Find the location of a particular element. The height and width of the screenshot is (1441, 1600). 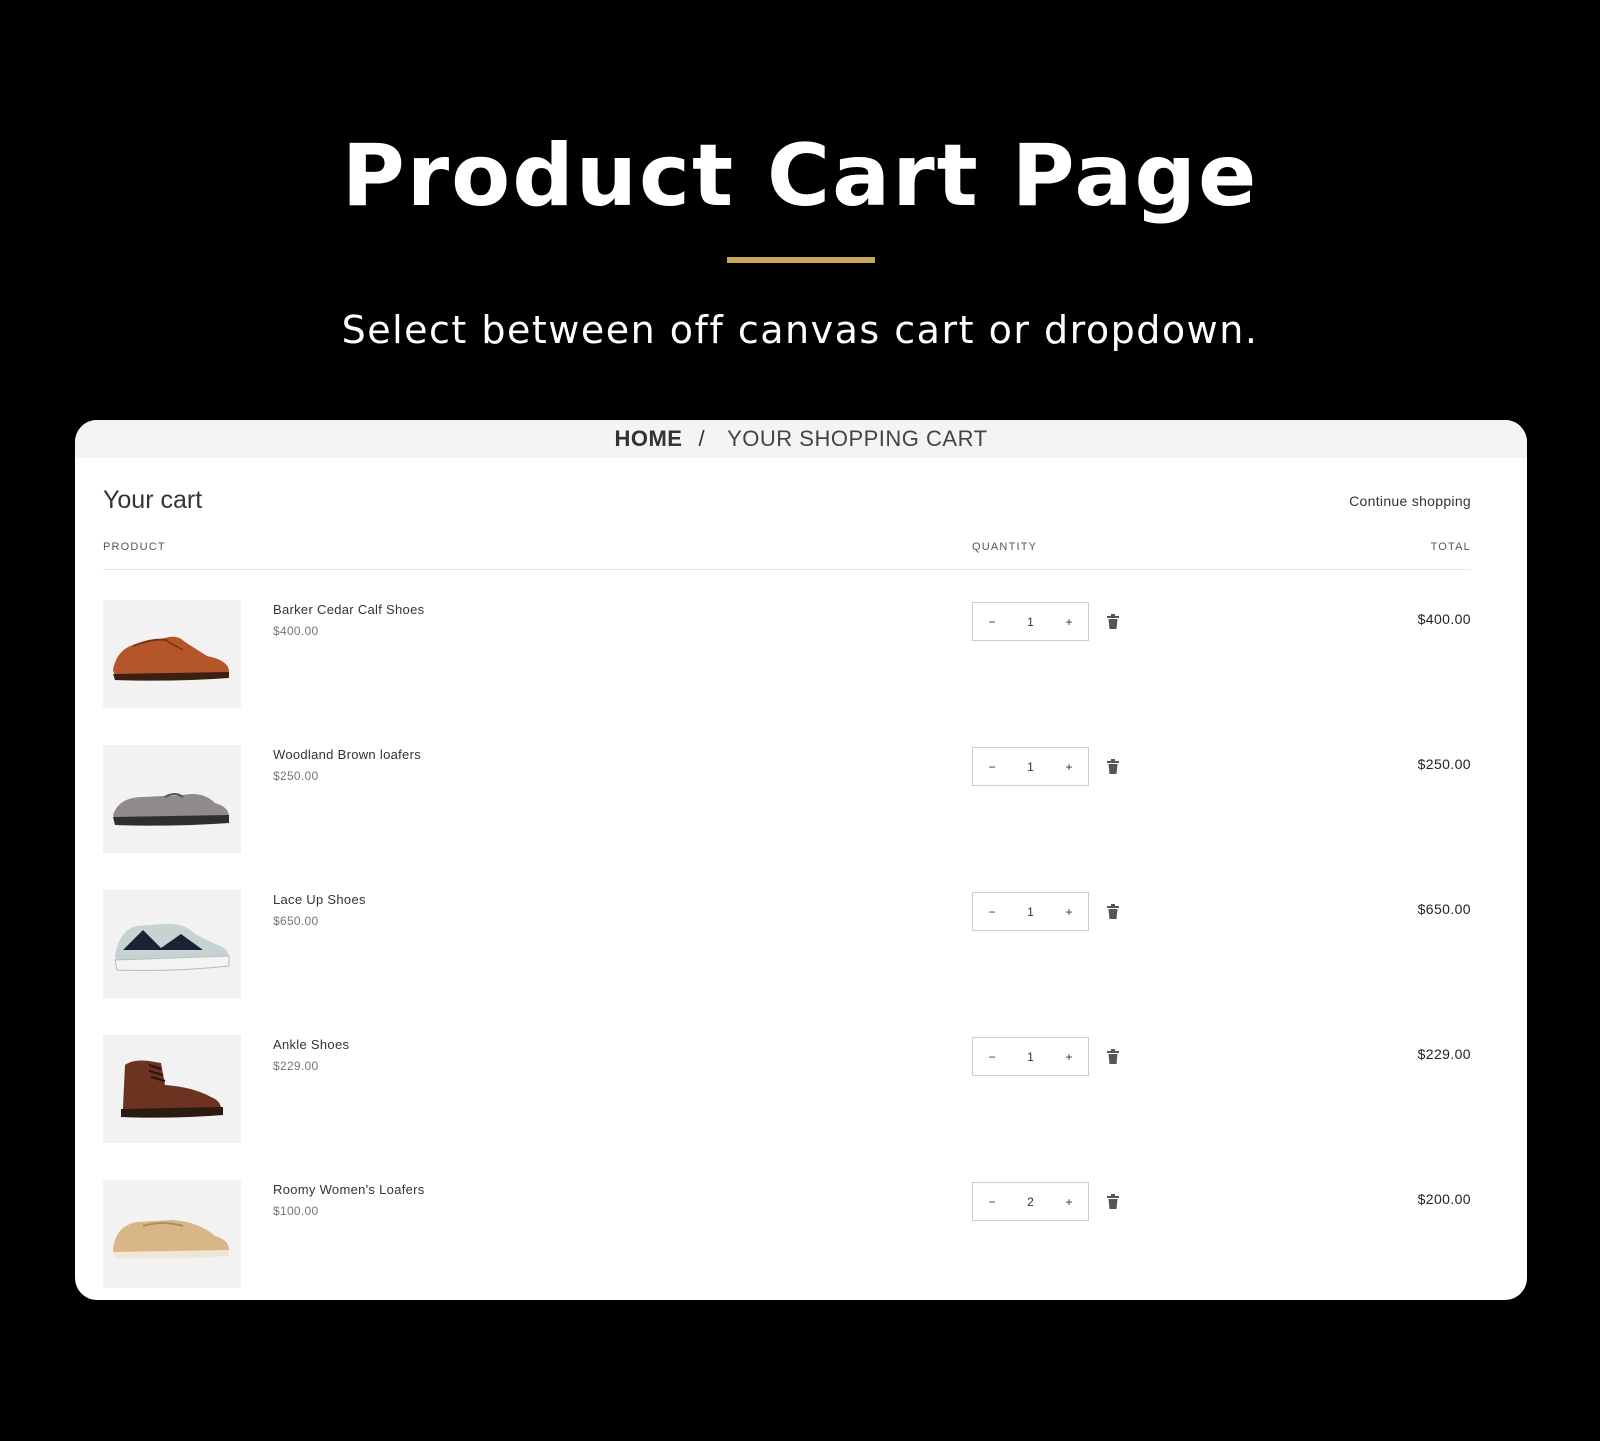

product-image-tan-loafer is located at coordinates (172, 1234).